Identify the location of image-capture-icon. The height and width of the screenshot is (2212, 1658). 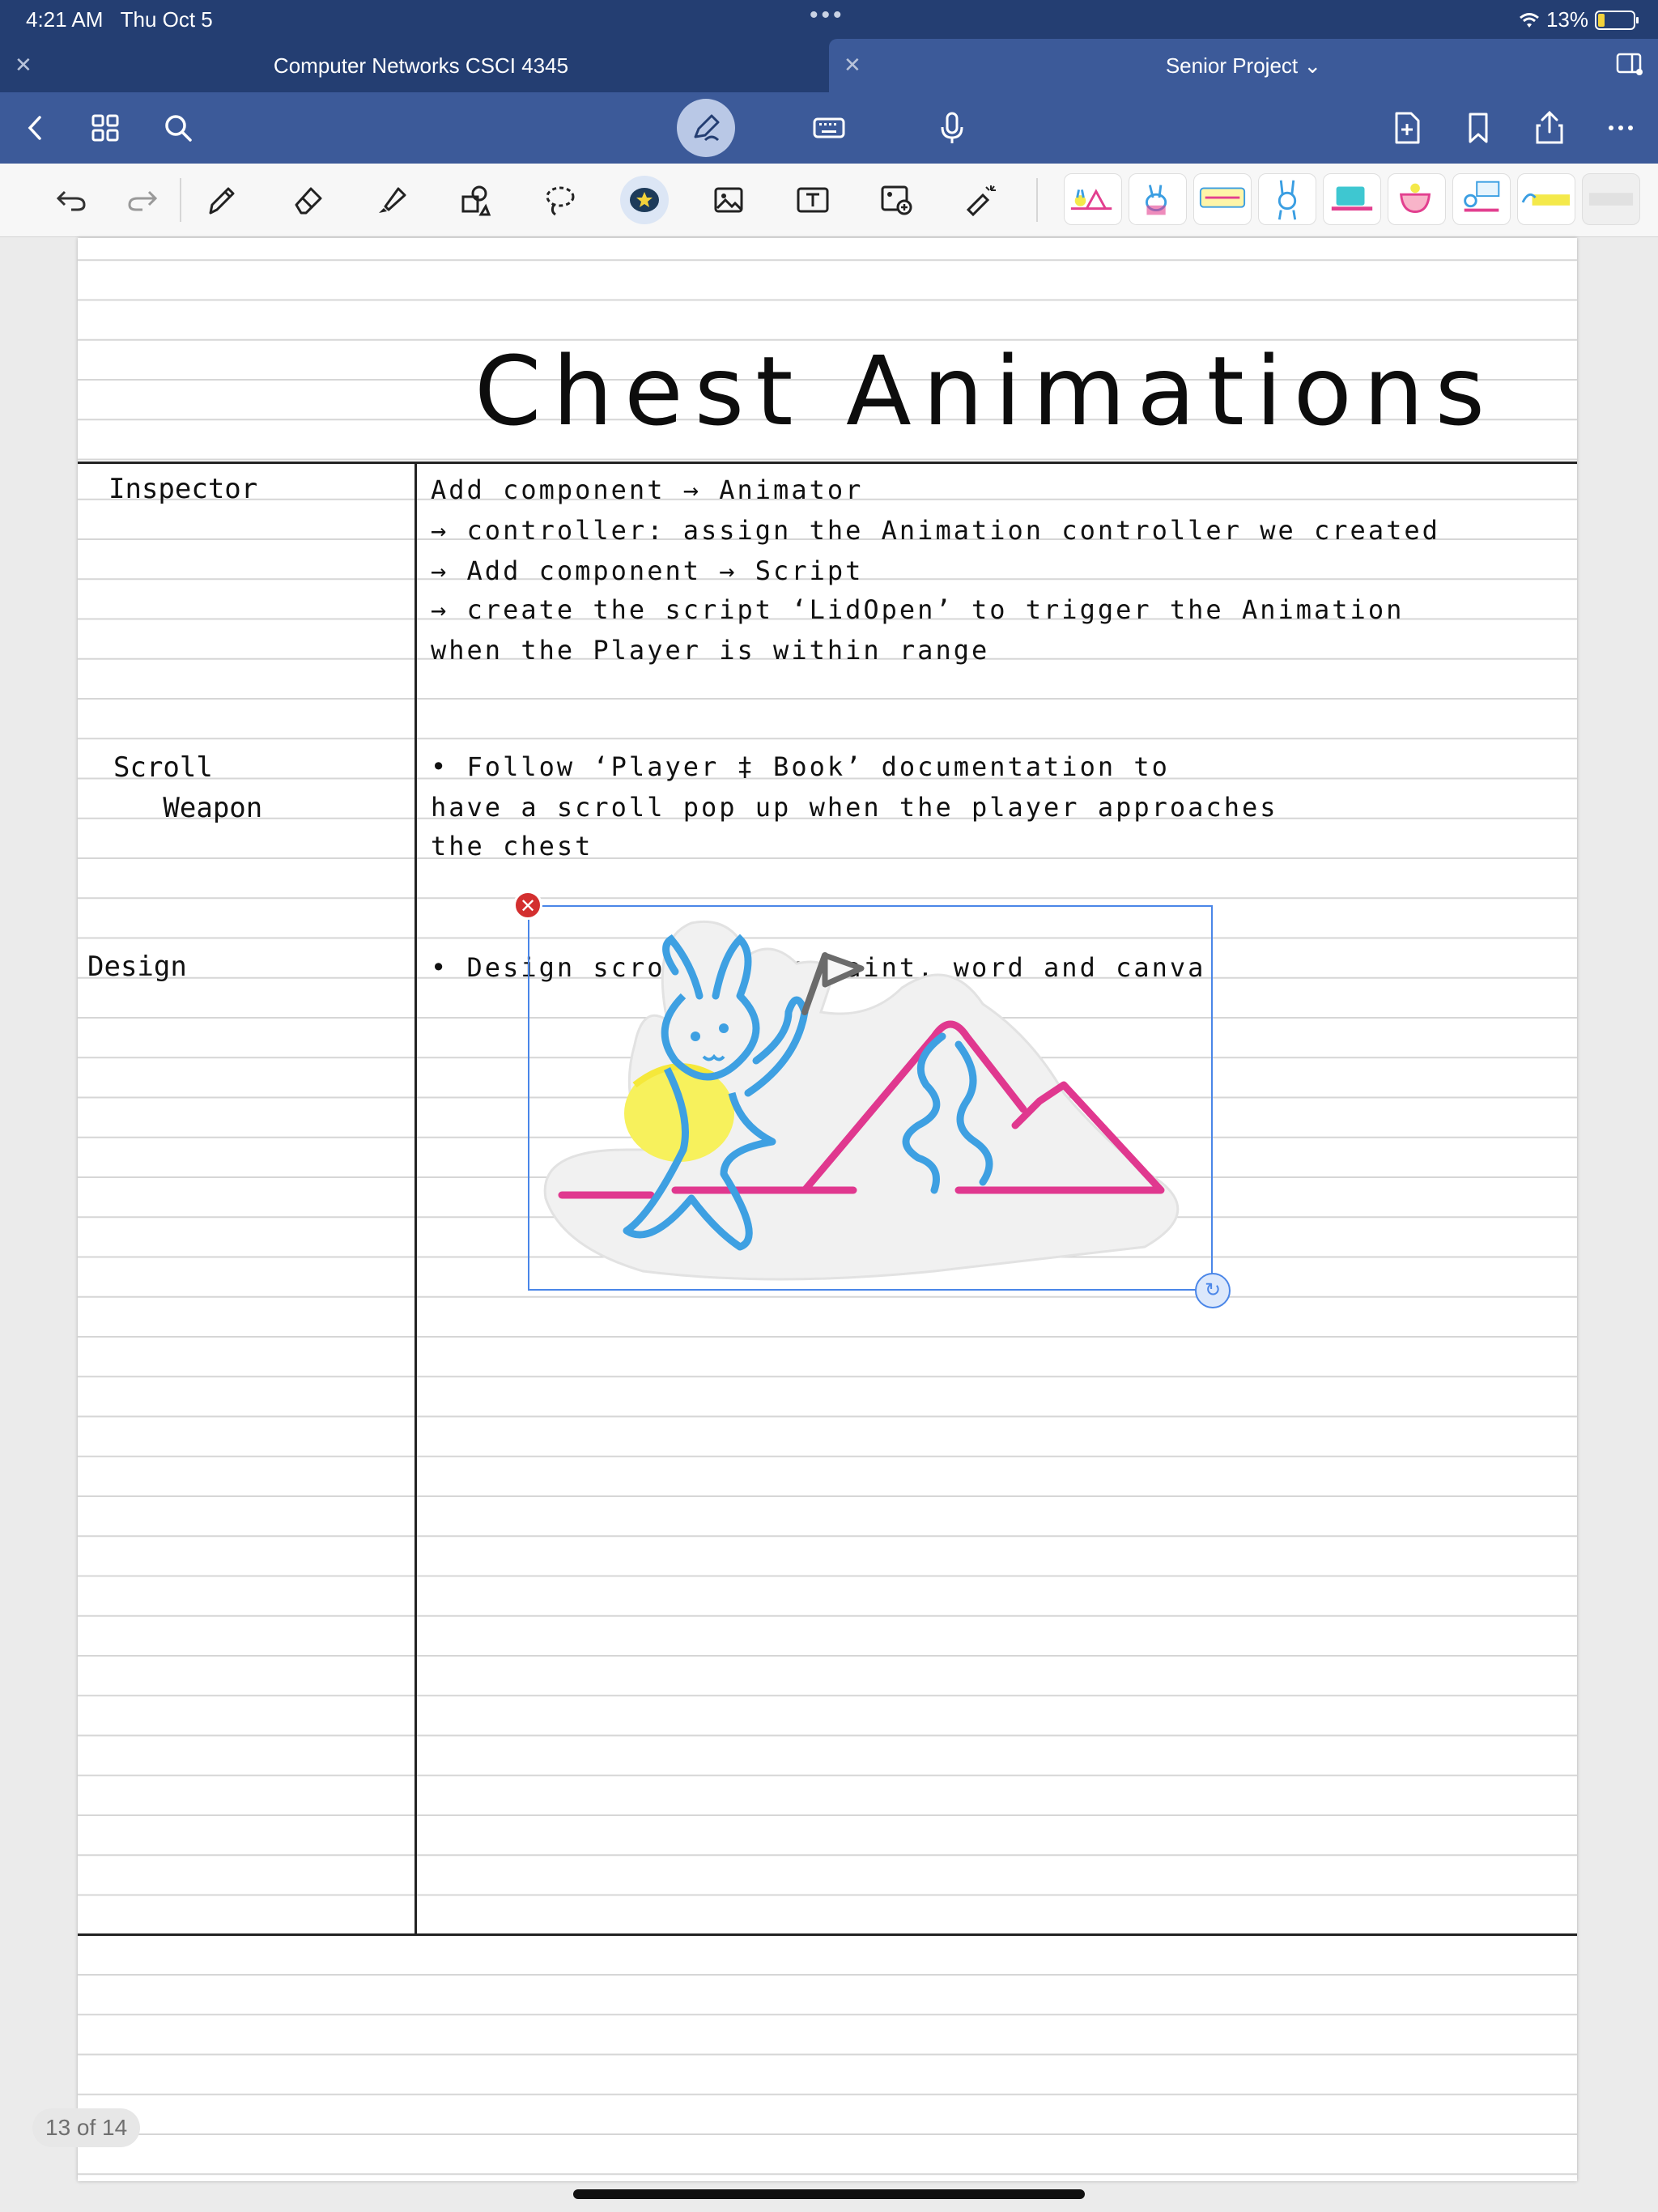
(896, 200).